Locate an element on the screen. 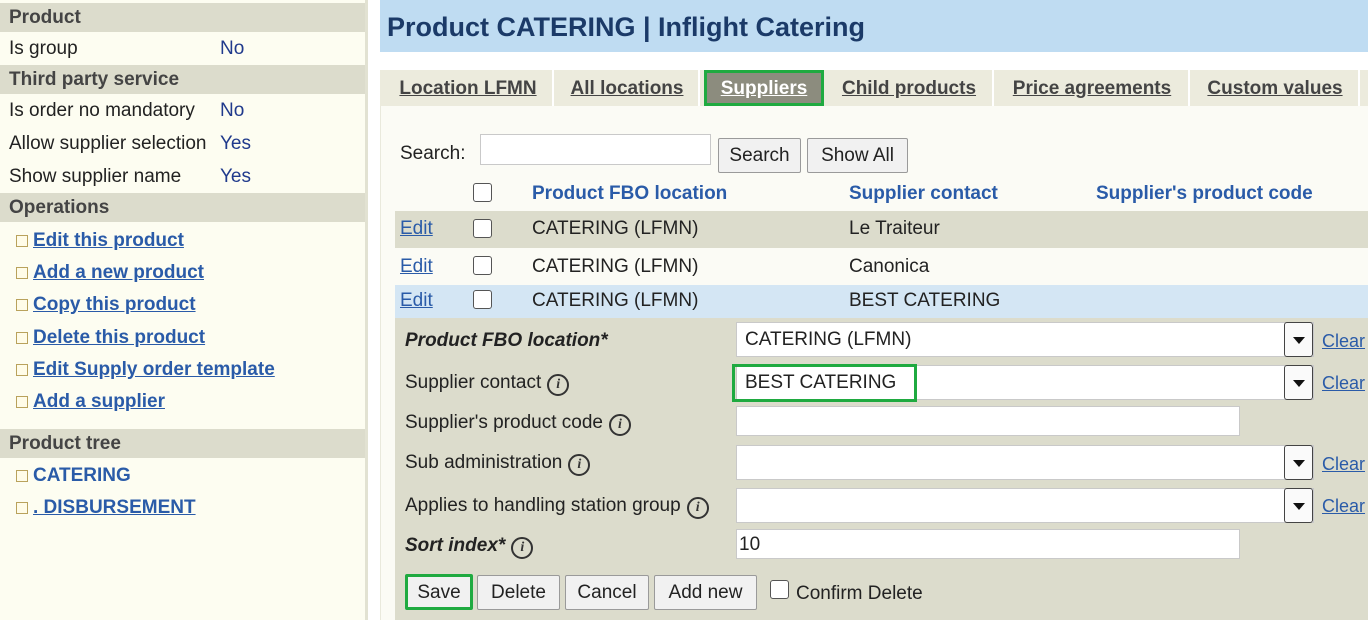 This screenshot has height=620, width=1368. sub-administration-label: Sub administration i is located at coordinates (498, 464).